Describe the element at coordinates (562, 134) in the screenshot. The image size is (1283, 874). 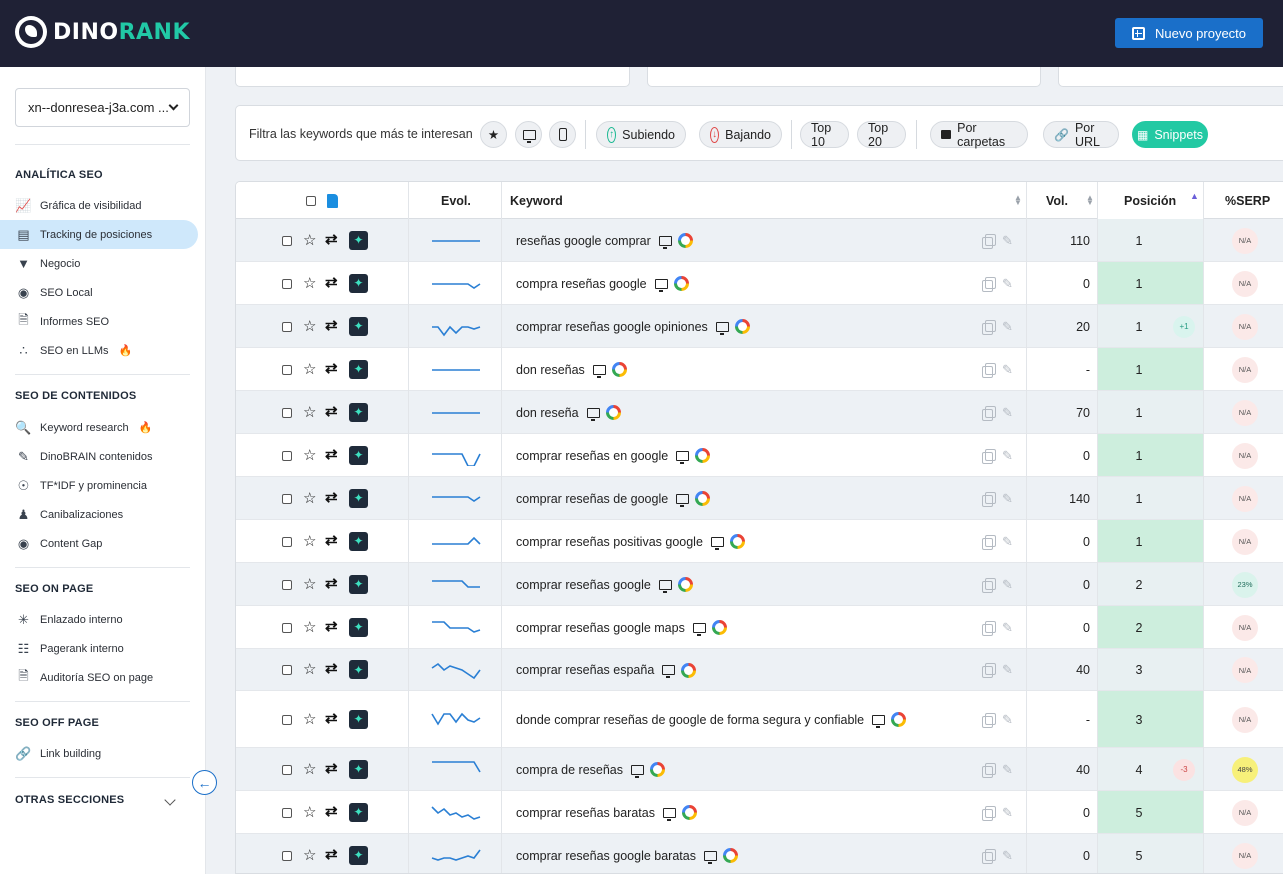
I see `filter-mobile-button` at that location.